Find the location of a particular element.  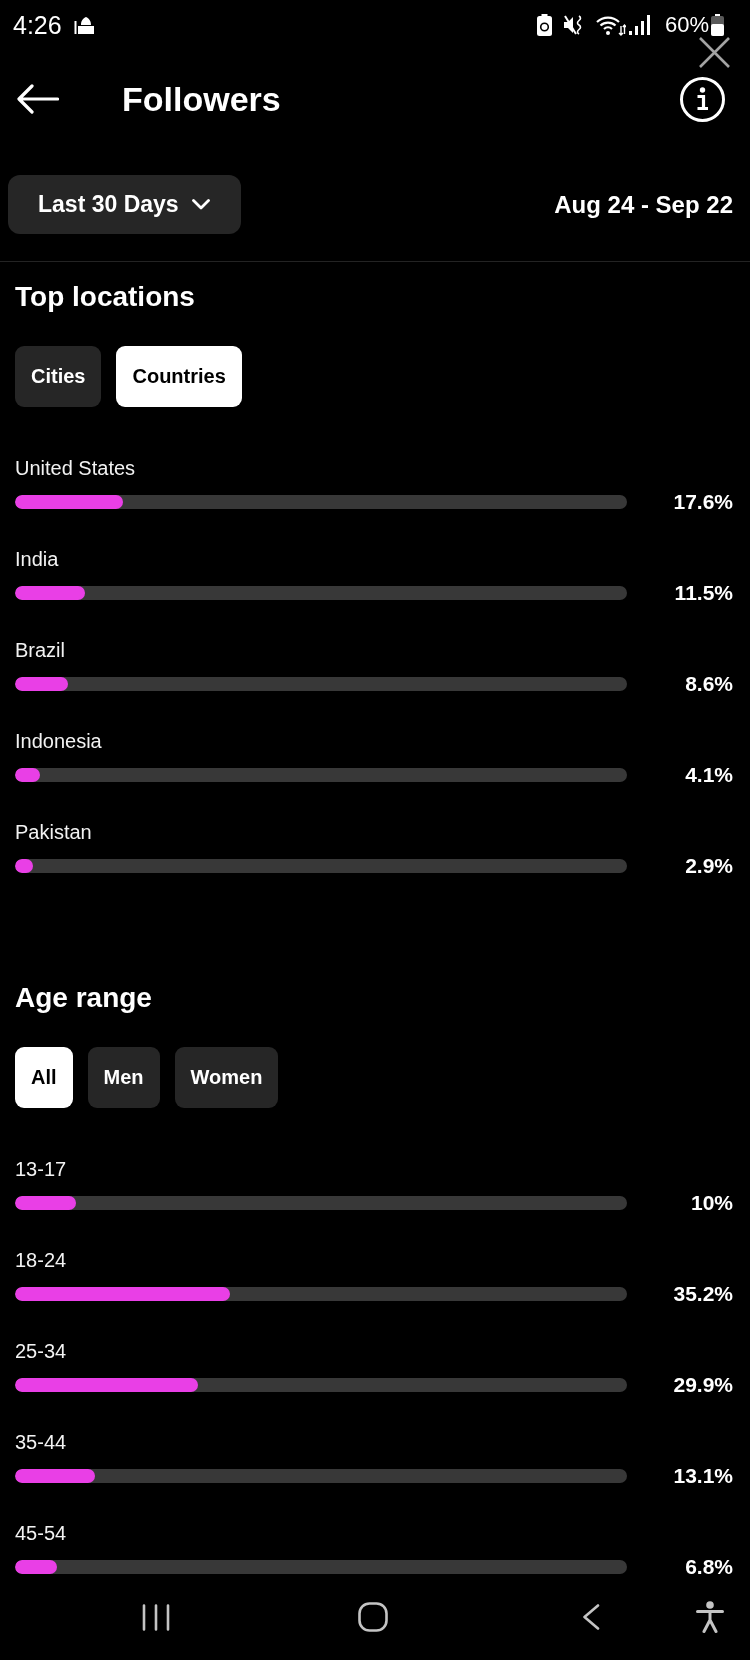

percent-value: 13.1% is located at coordinates (702, 1476).